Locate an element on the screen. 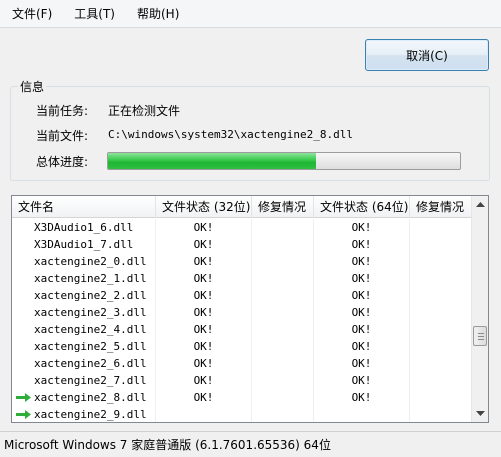 Image resolution: width=501 pixels, height=457 pixels. column-header-status-64: 文件状态 (64位) is located at coordinates (362, 207).